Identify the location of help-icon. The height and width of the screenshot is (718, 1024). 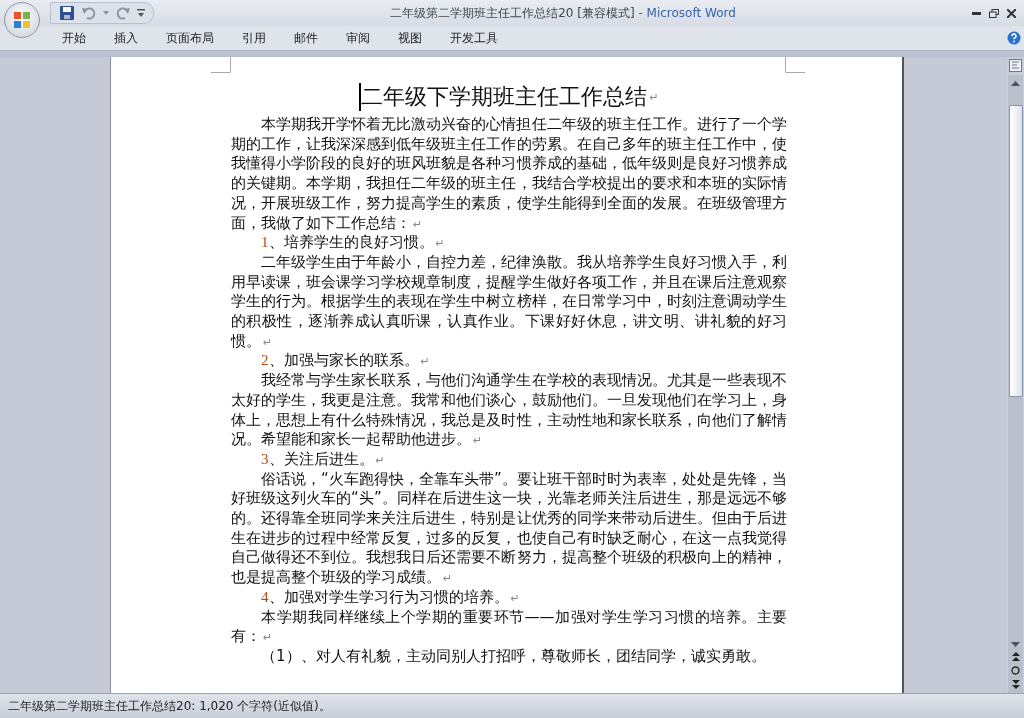
(1014, 38).